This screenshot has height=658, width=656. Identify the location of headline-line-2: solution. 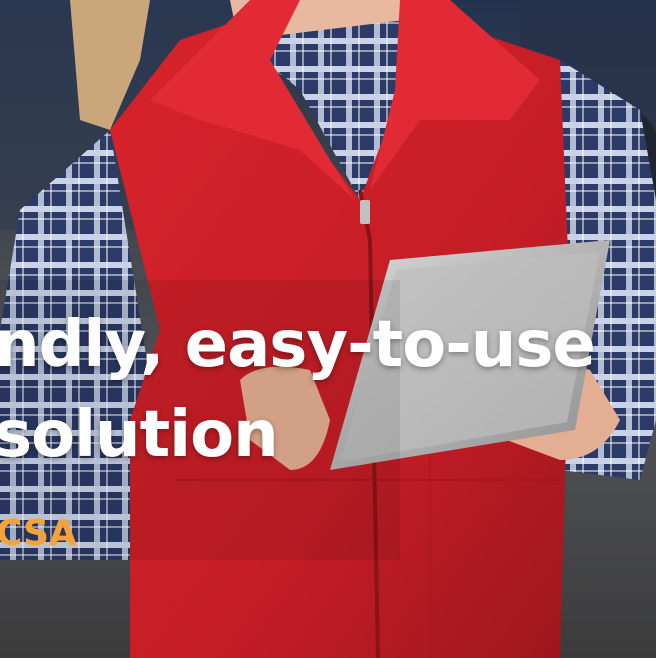
(139, 435).